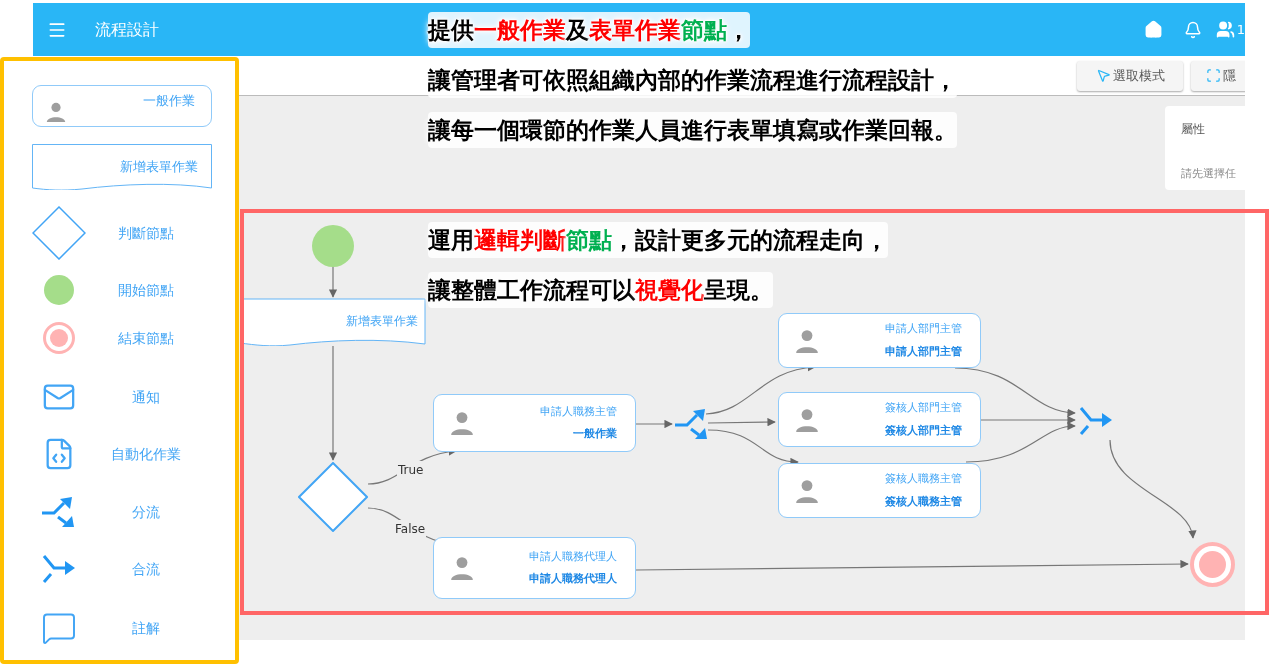  Describe the element at coordinates (1153, 29) in the screenshot. I see `home-icon` at that location.